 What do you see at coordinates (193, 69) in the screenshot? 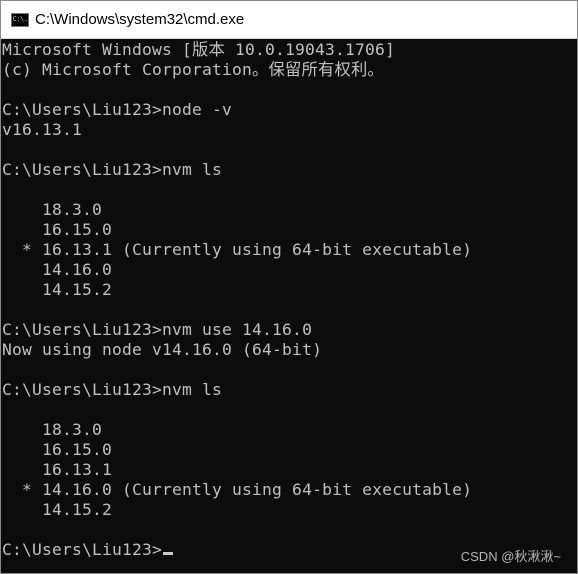
I see `console-line: (c) Microsoft Corporation。保留所有权利。` at bounding box center [193, 69].